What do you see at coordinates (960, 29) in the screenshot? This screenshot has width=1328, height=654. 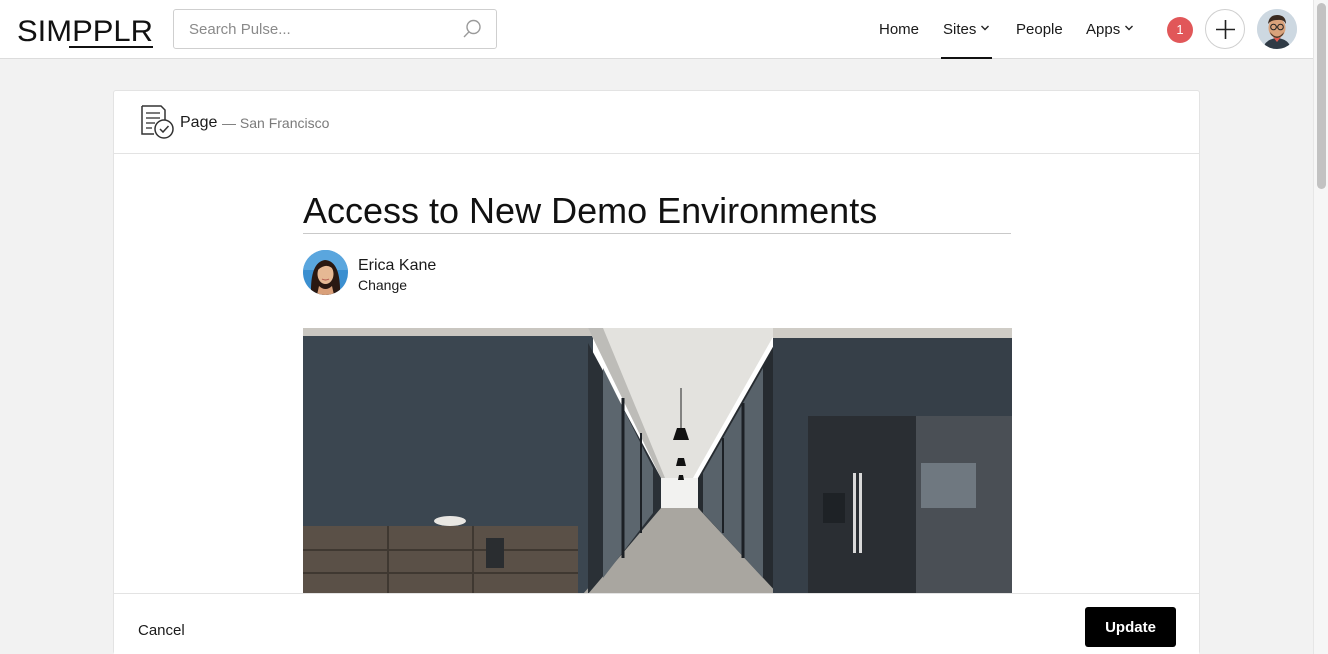 I see `nav-sites-label: Sites` at bounding box center [960, 29].